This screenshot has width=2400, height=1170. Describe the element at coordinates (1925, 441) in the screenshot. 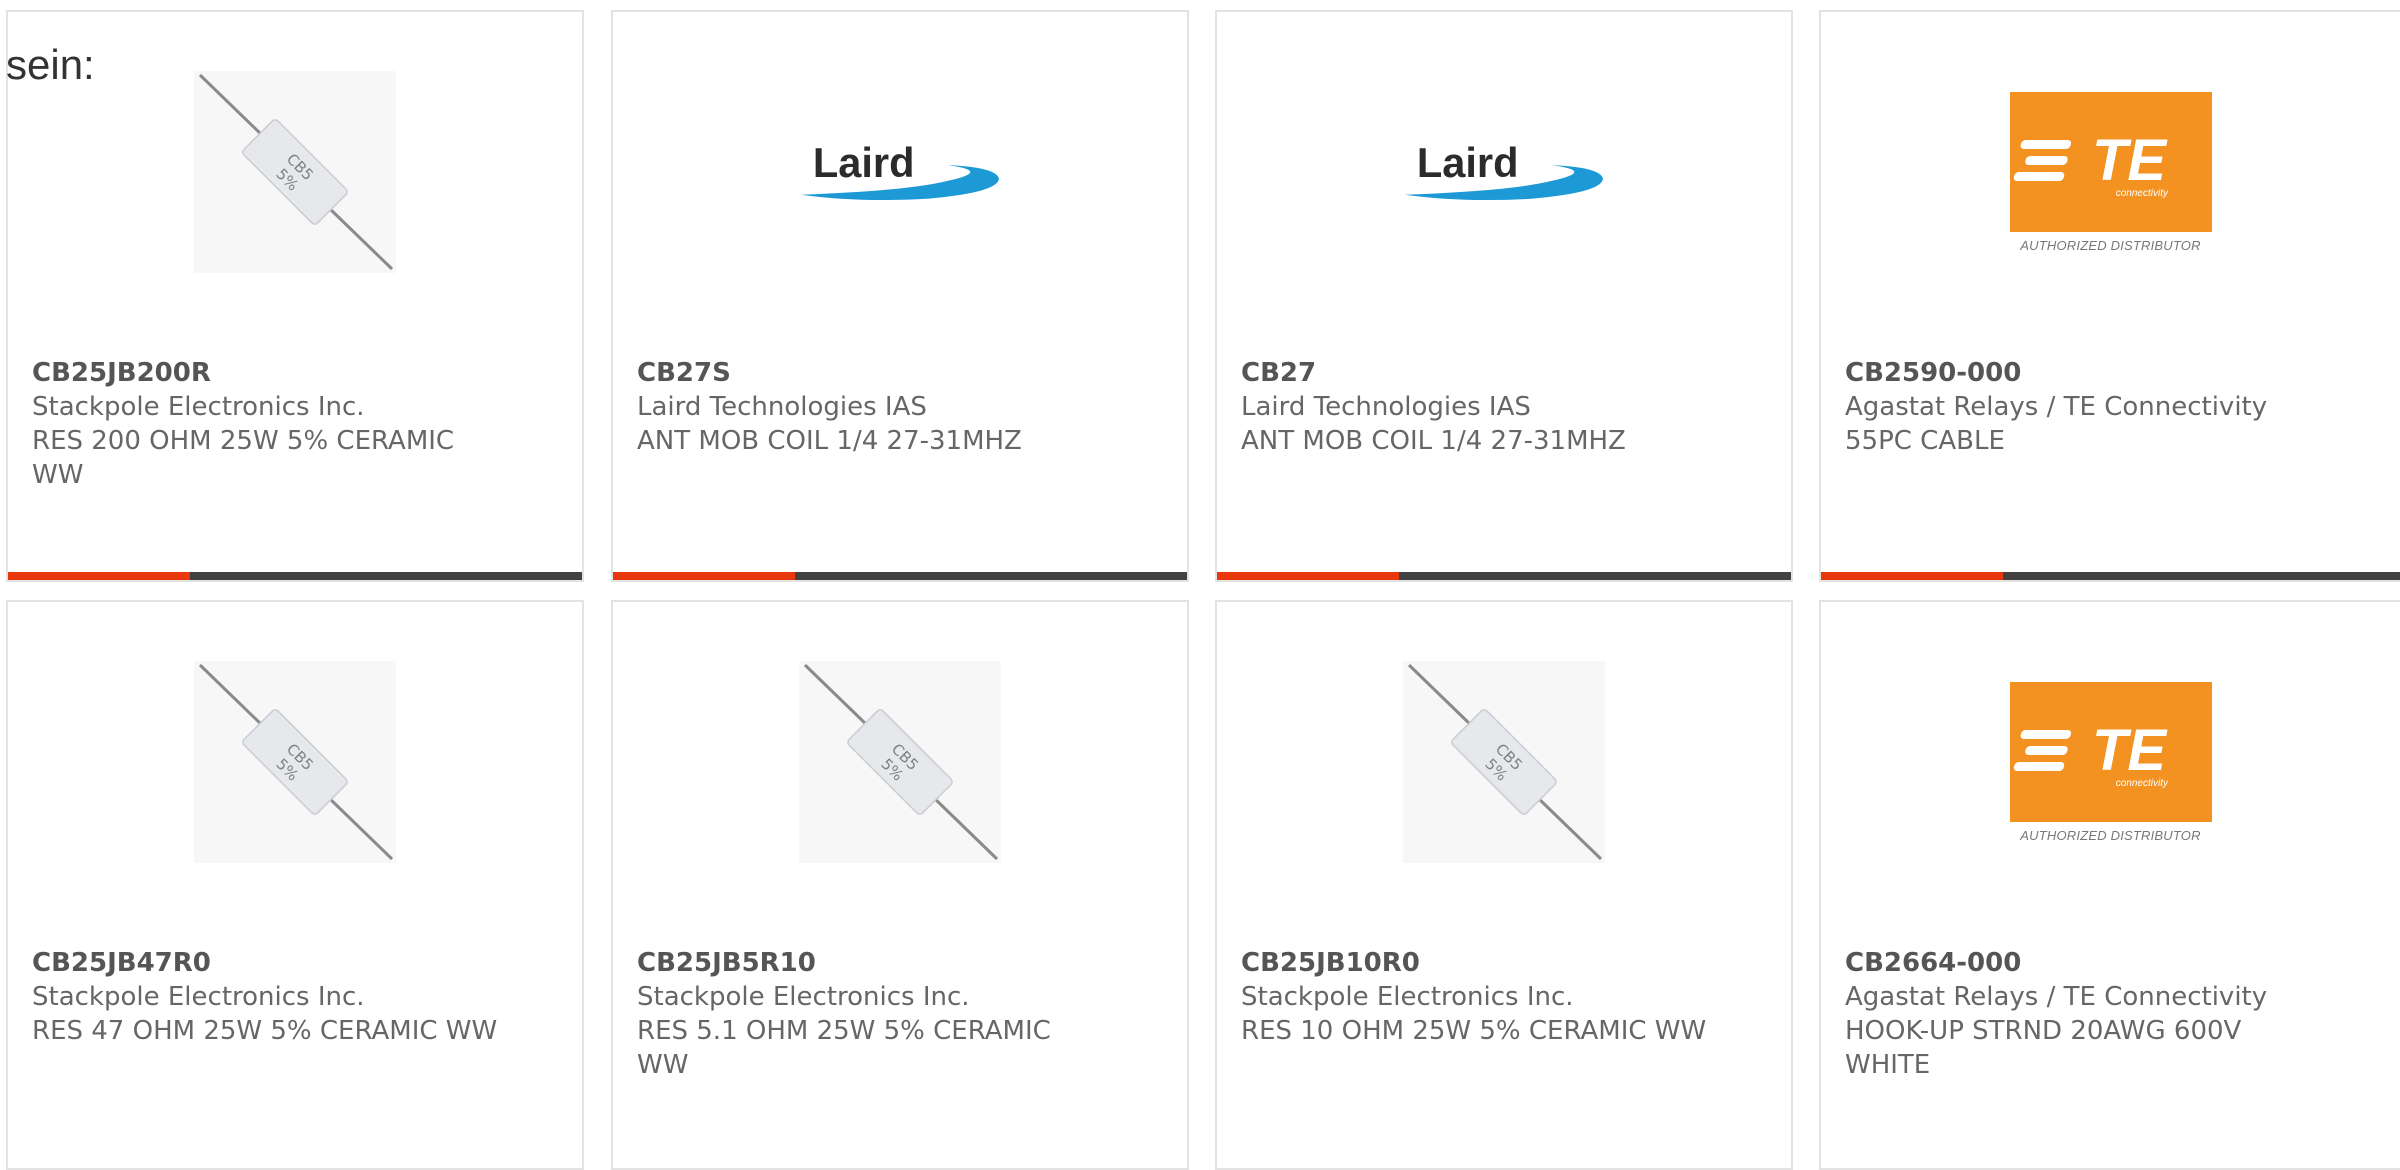

I see `description: 55PC CABLE` at that location.